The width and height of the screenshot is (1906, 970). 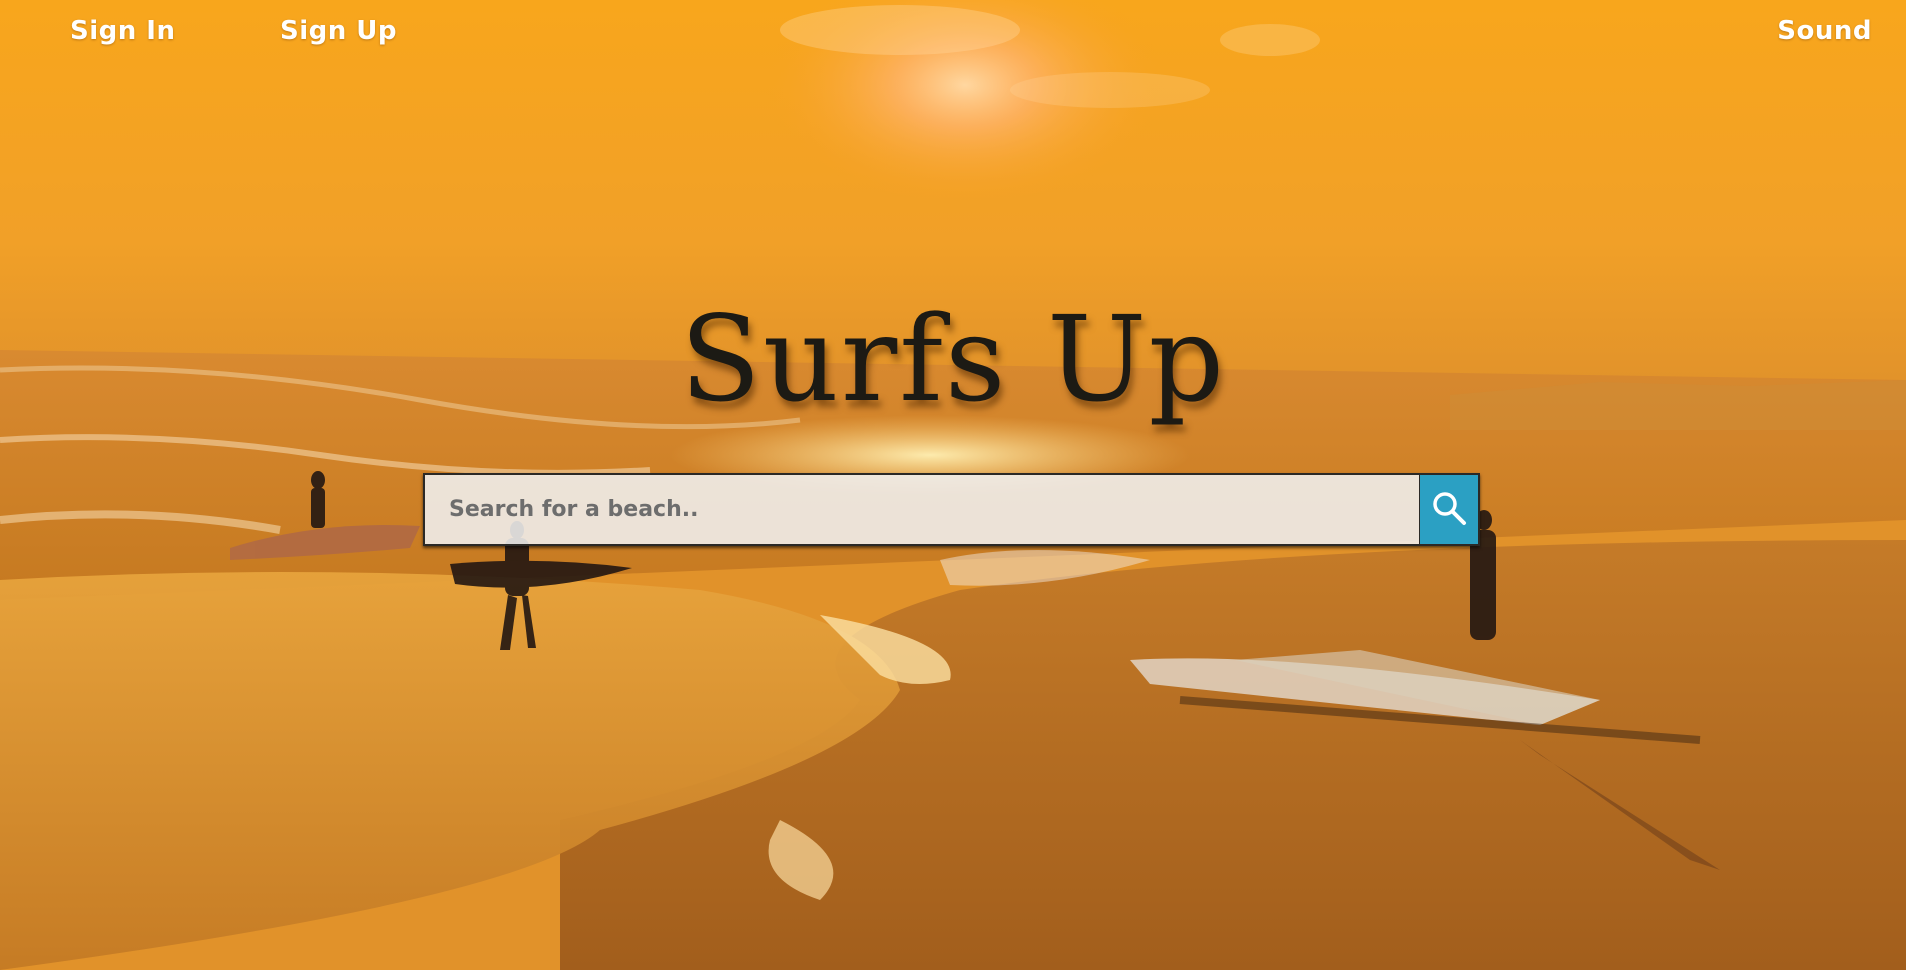 What do you see at coordinates (1824, 31) in the screenshot?
I see `sound-toggle: Sound` at bounding box center [1824, 31].